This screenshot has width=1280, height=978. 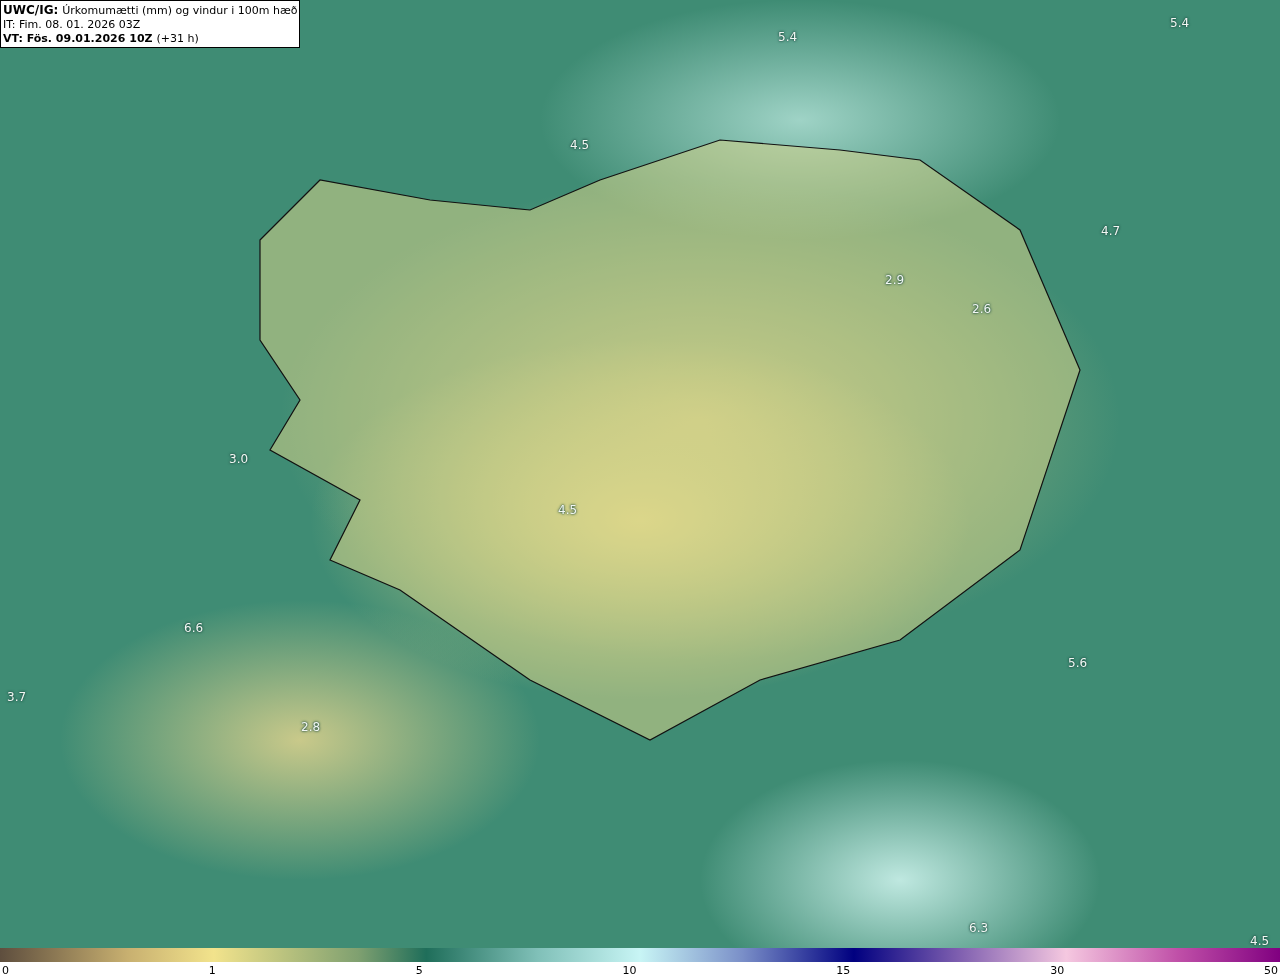 What do you see at coordinates (31, 10) in the screenshot?
I see `product-code: UWC/IG:` at bounding box center [31, 10].